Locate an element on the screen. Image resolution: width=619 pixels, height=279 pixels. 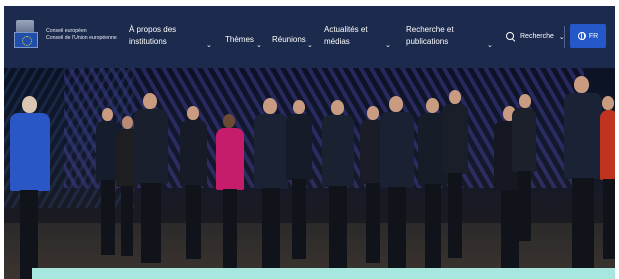
search-button: Recherche ⌄ is located at coordinates (535, 36).